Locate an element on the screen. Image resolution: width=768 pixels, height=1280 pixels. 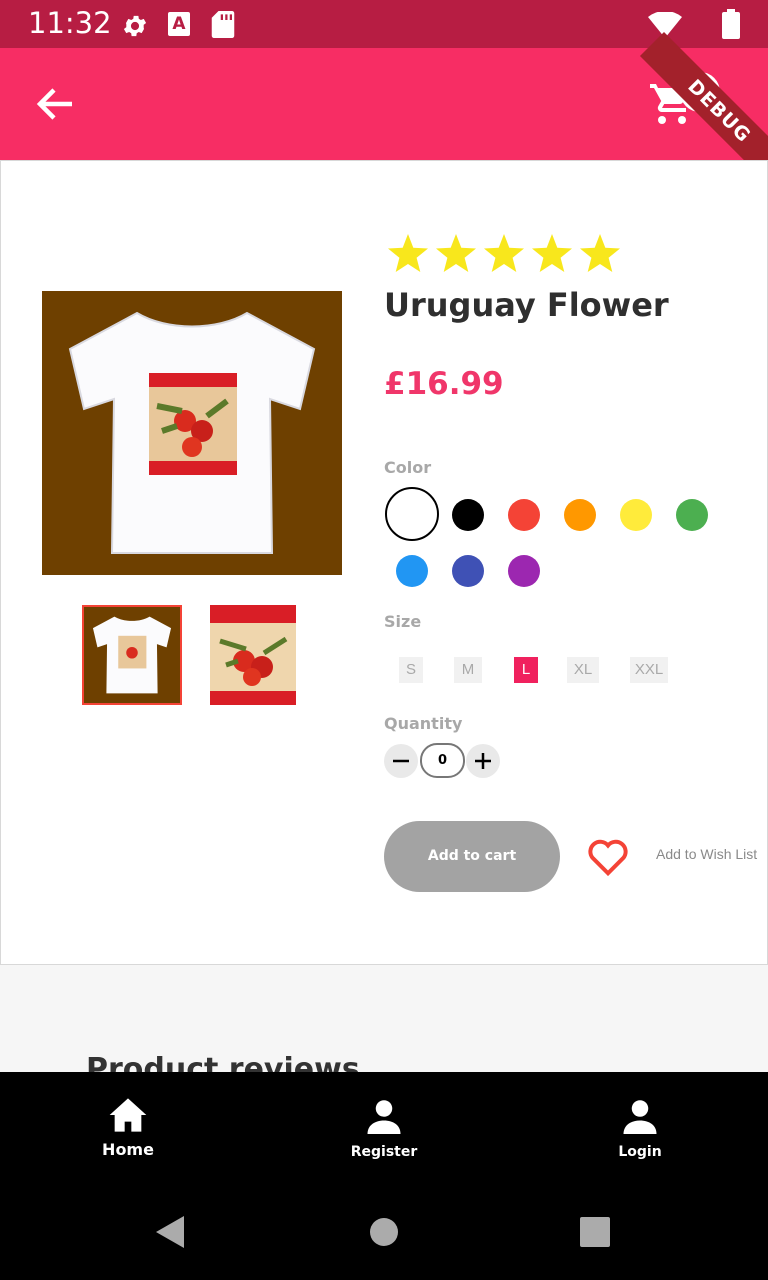
quantity-label: Quantity is located at coordinates (423, 723).